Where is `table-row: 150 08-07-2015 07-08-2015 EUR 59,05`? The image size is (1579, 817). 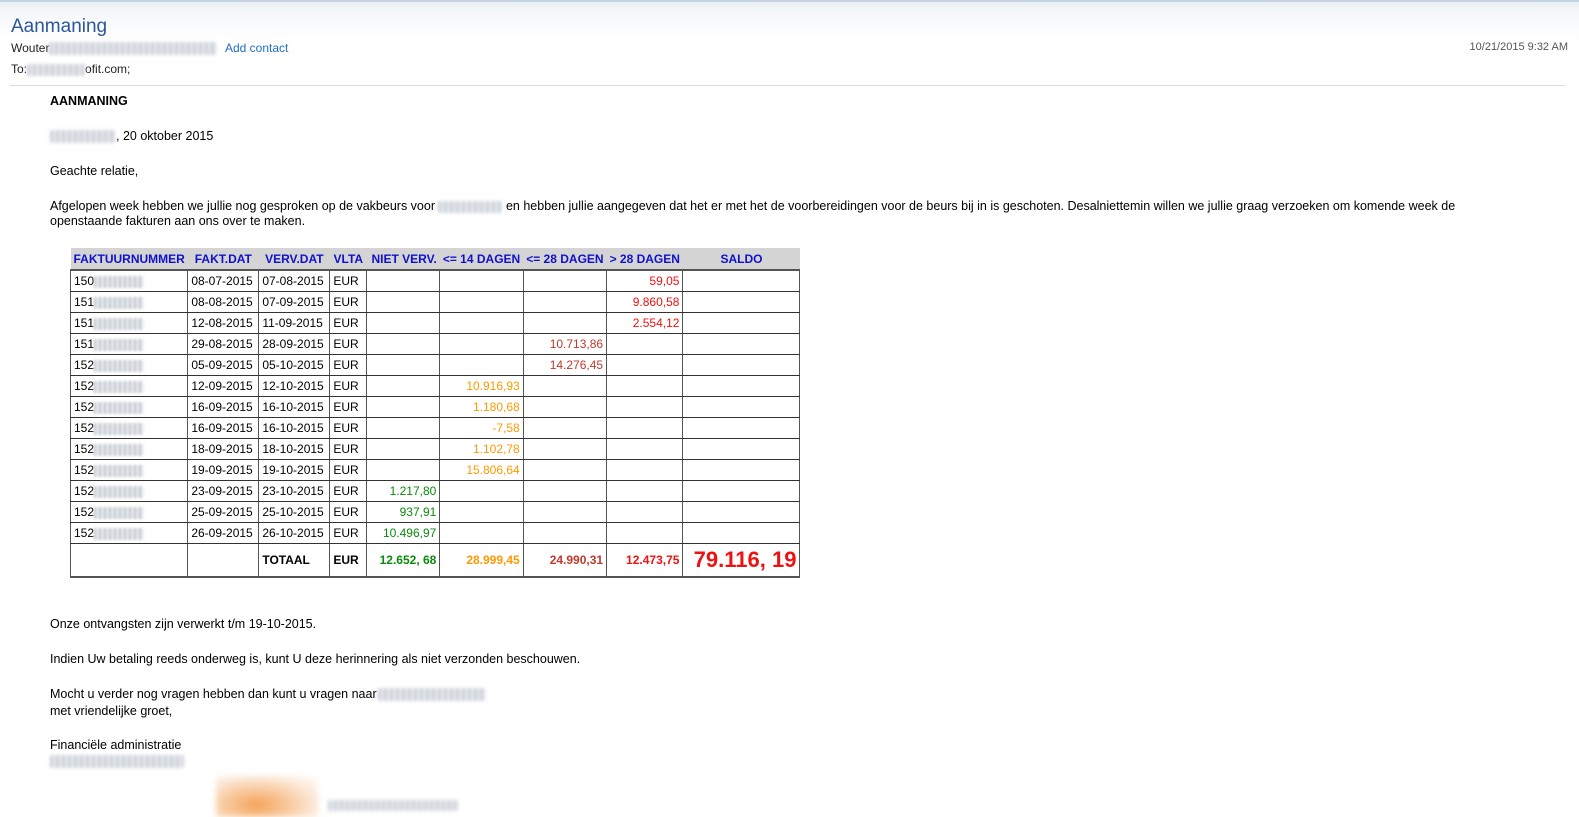 table-row: 150 08-07-2015 07-08-2015 EUR 59,05 is located at coordinates (435, 281).